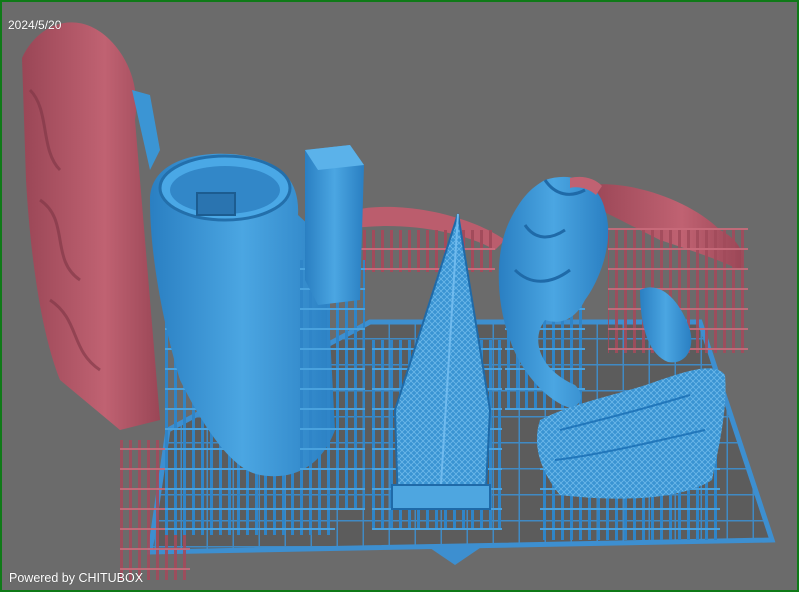 This screenshot has width=799, height=592. Describe the element at coordinates (430, 239) in the screenshot. I see `curved-arch-model` at that location.